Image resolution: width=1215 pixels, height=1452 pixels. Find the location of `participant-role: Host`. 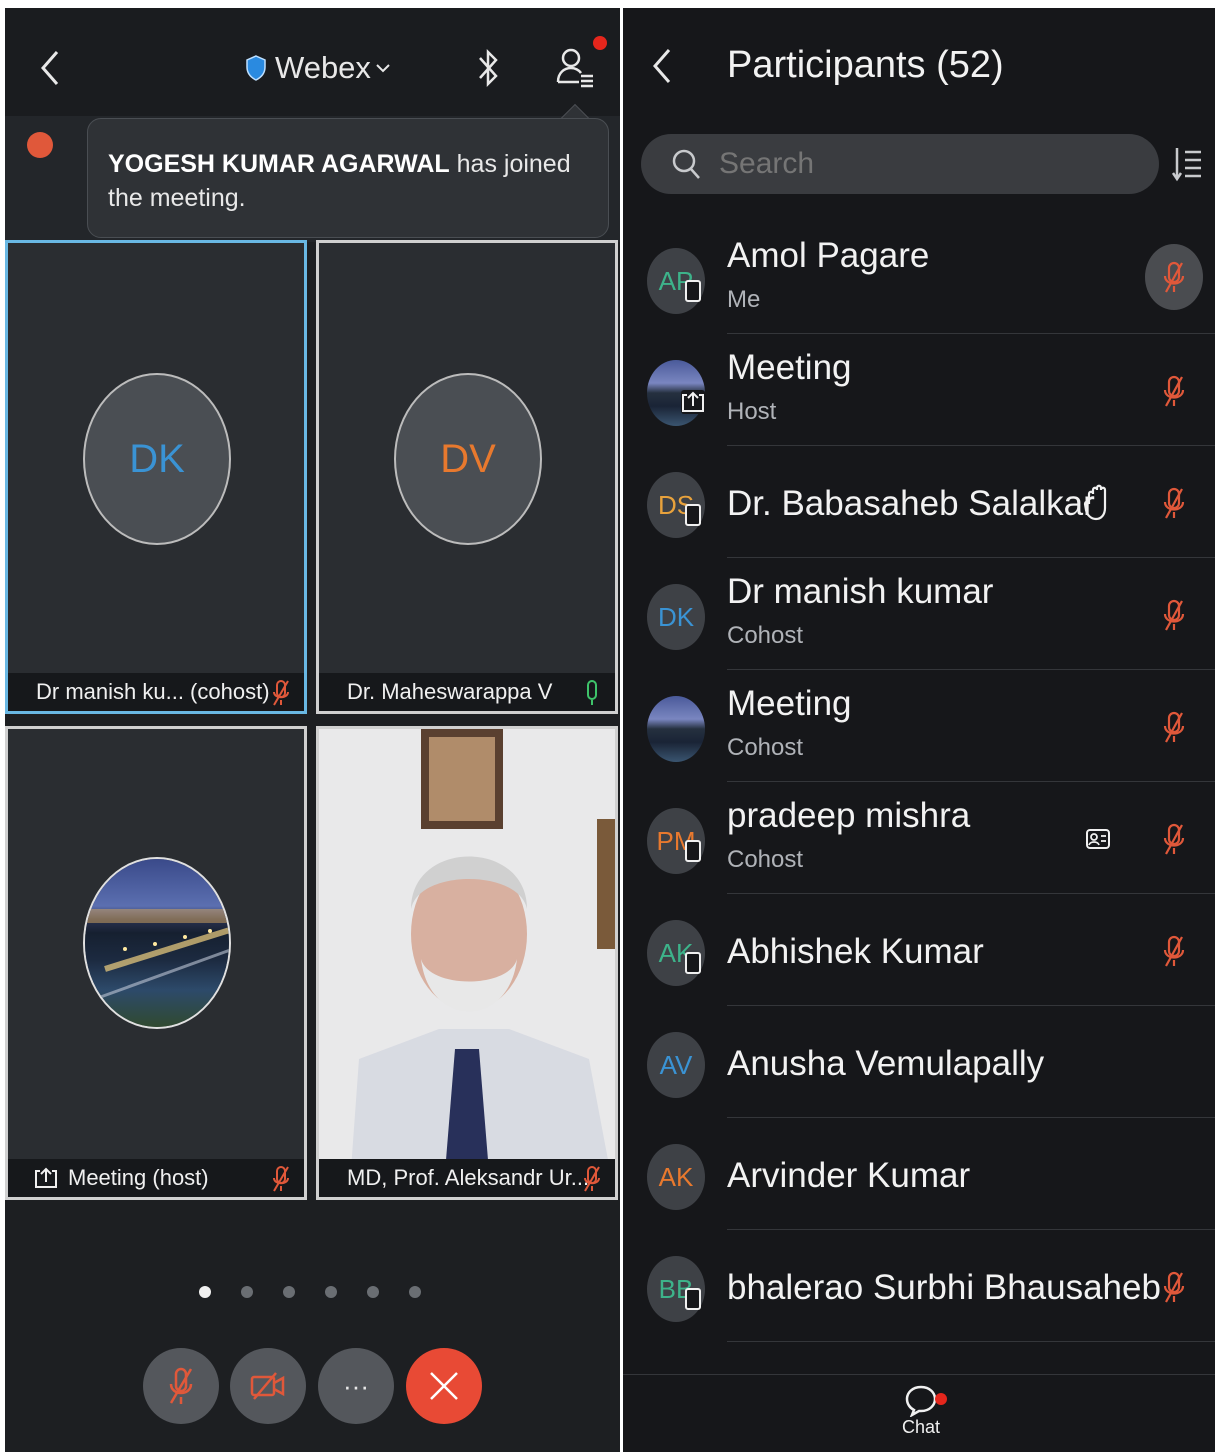

participant-role: Host is located at coordinates (752, 411).